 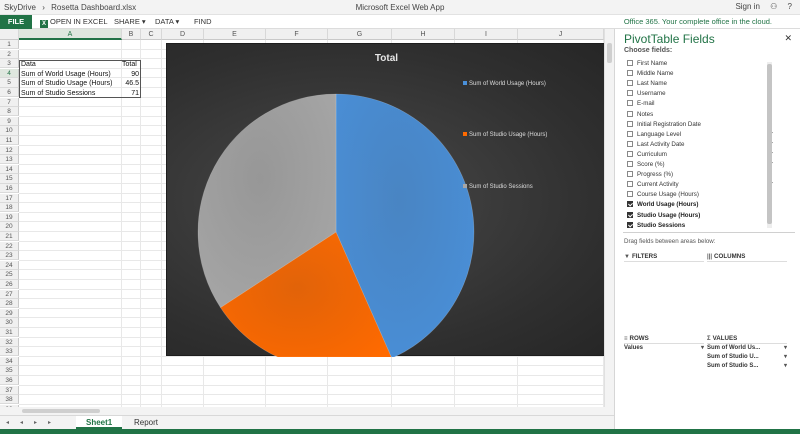 I want to click on row-header: 12, so click(x=9, y=150).